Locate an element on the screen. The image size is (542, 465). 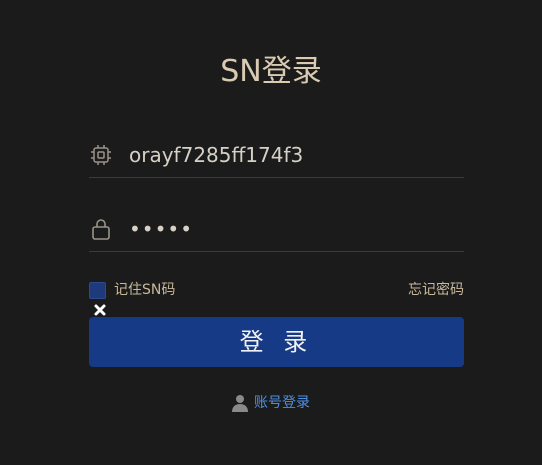
forgot-password-link: 忘记密码 is located at coordinates (436, 290).